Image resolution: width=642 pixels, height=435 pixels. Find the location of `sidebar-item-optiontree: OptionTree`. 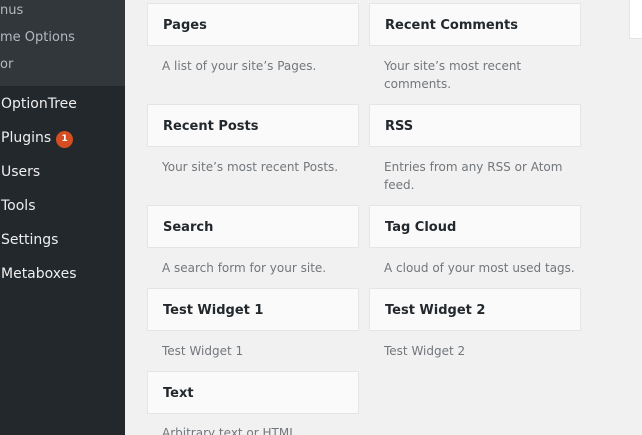

sidebar-item-optiontree: OptionTree is located at coordinates (39, 104).